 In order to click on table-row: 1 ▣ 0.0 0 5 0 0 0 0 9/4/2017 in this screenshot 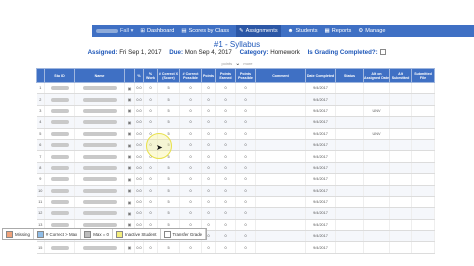, I will do `click(235, 88)`.